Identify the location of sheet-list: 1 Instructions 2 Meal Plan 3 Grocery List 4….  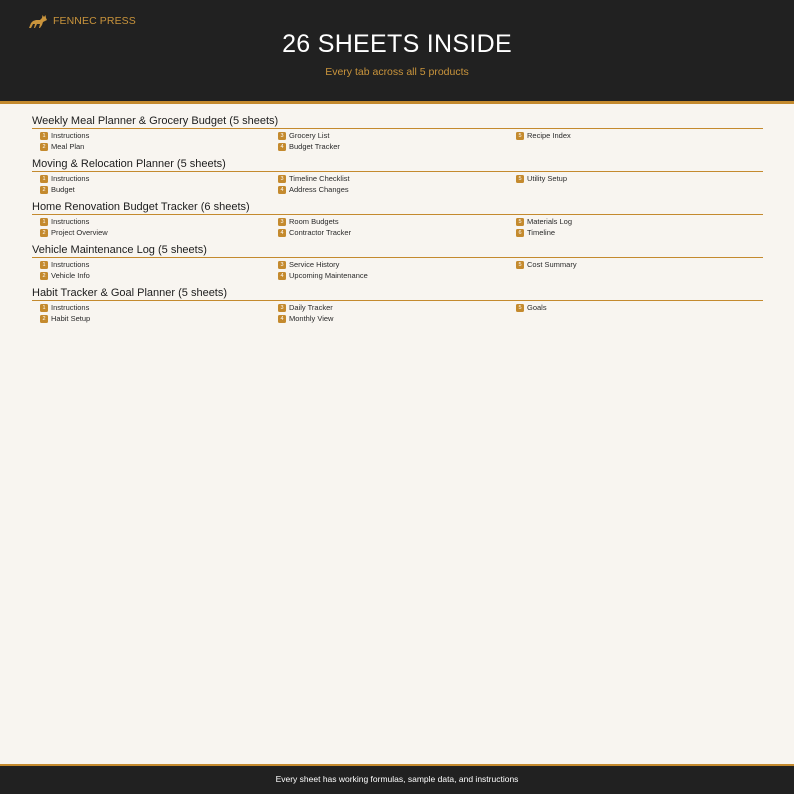
(397, 141).